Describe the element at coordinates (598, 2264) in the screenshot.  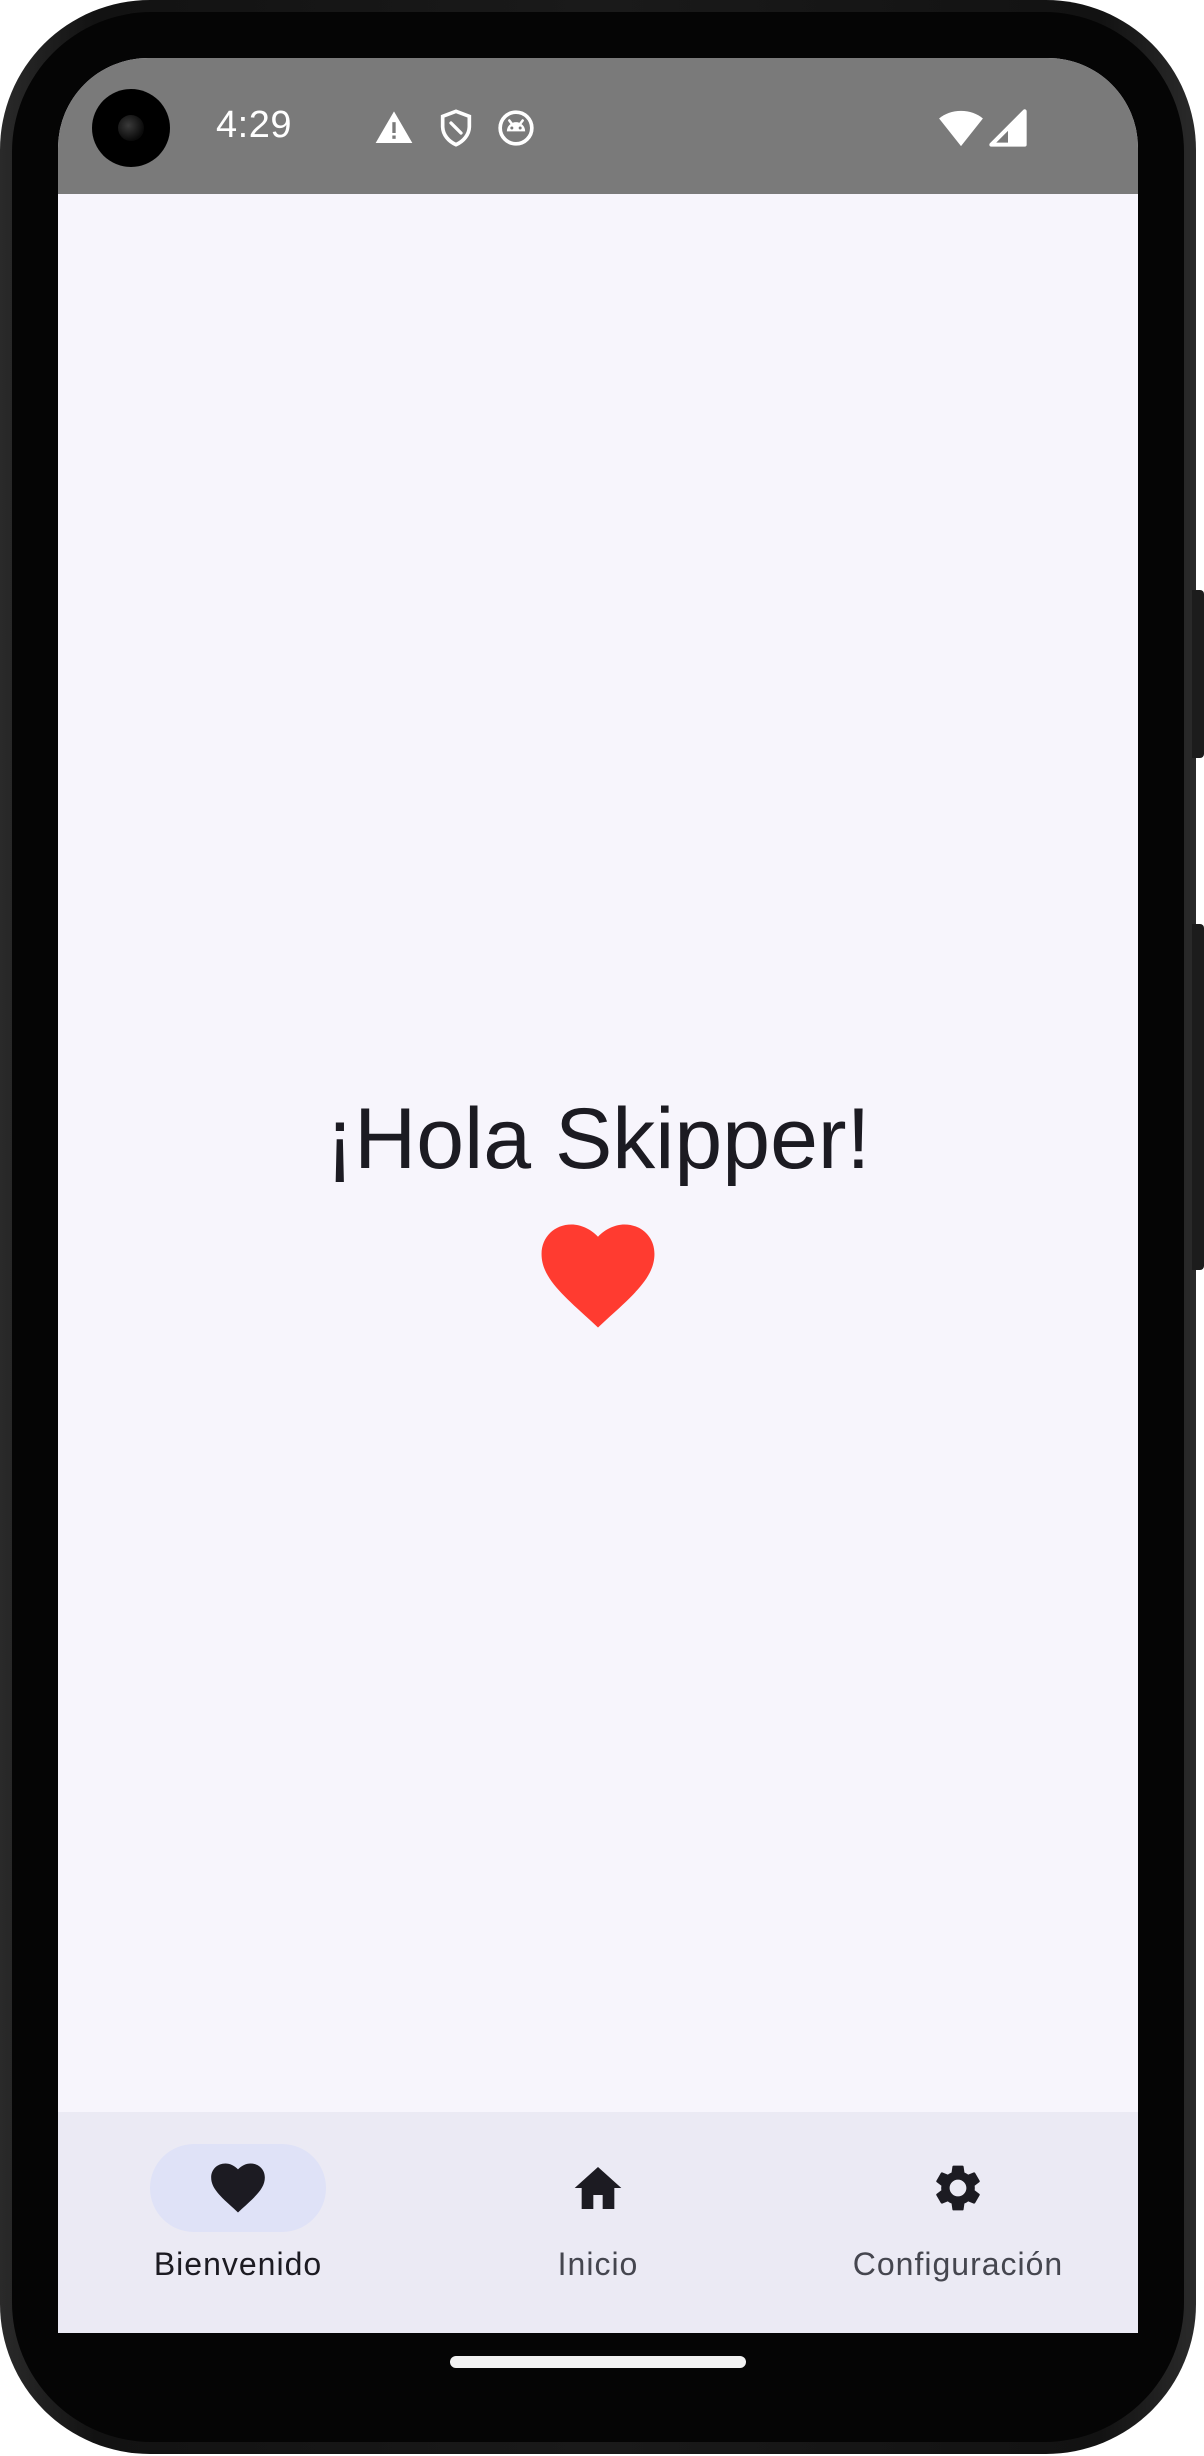
I see `nav-label: Inicio` at that location.